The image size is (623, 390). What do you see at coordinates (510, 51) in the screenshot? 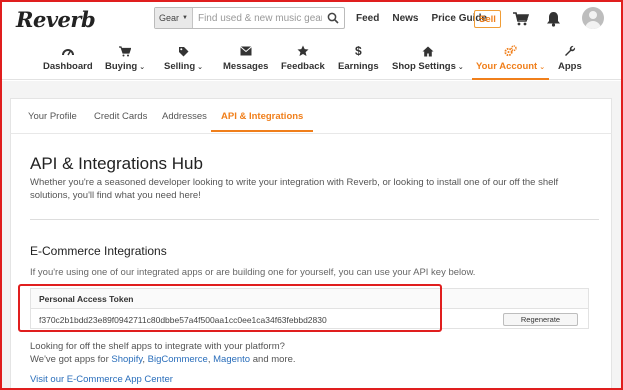
I see `gears-icon` at bounding box center [510, 51].